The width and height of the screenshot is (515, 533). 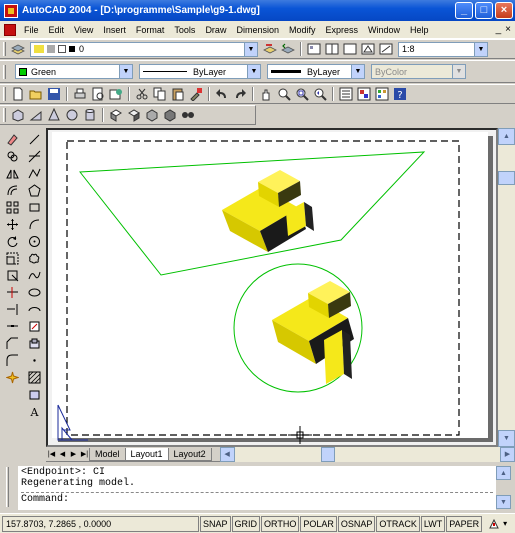 I want to click on lineweight-dropdown: ByLayer ▼, so click(x=316, y=71).